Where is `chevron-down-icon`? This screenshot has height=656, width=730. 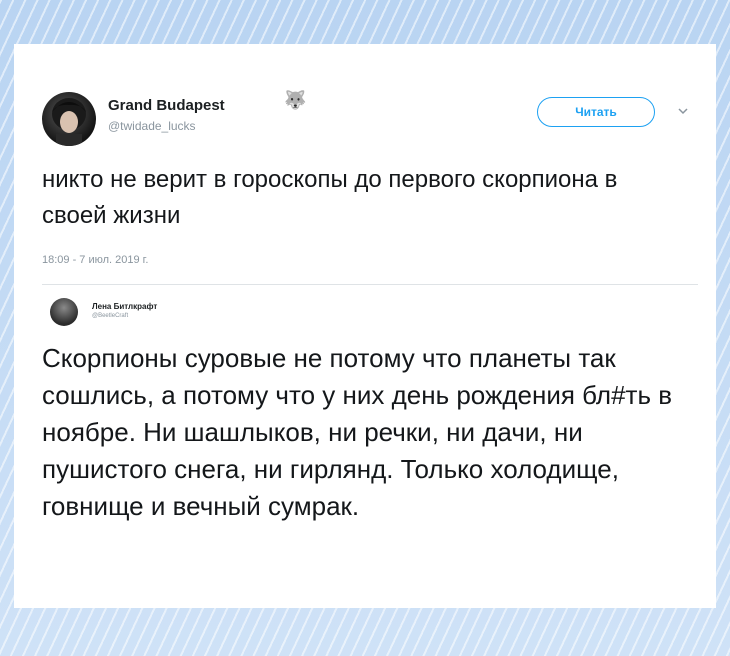 chevron-down-icon is located at coordinates (683, 111).